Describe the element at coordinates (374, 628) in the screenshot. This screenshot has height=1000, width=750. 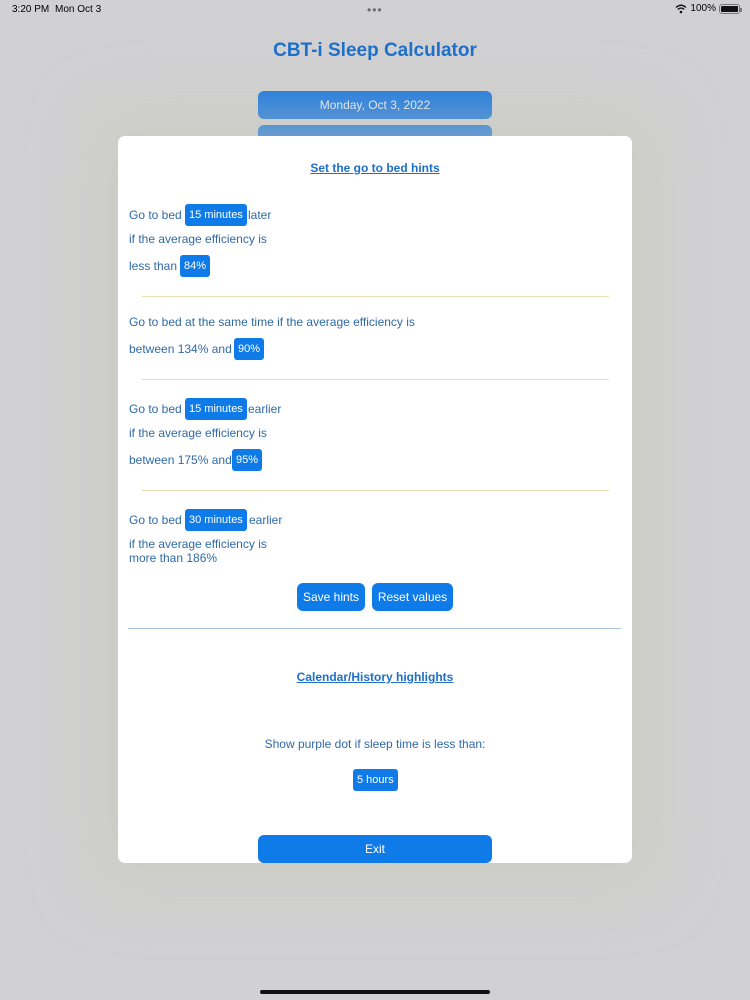
I see `section-divider` at that location.